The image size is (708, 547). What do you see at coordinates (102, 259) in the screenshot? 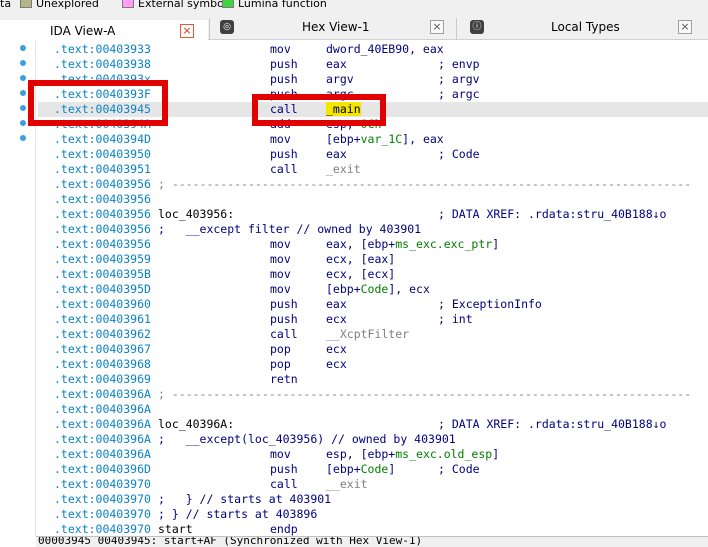
I see `address: .text:00403959` at bounding box center [102, 259].